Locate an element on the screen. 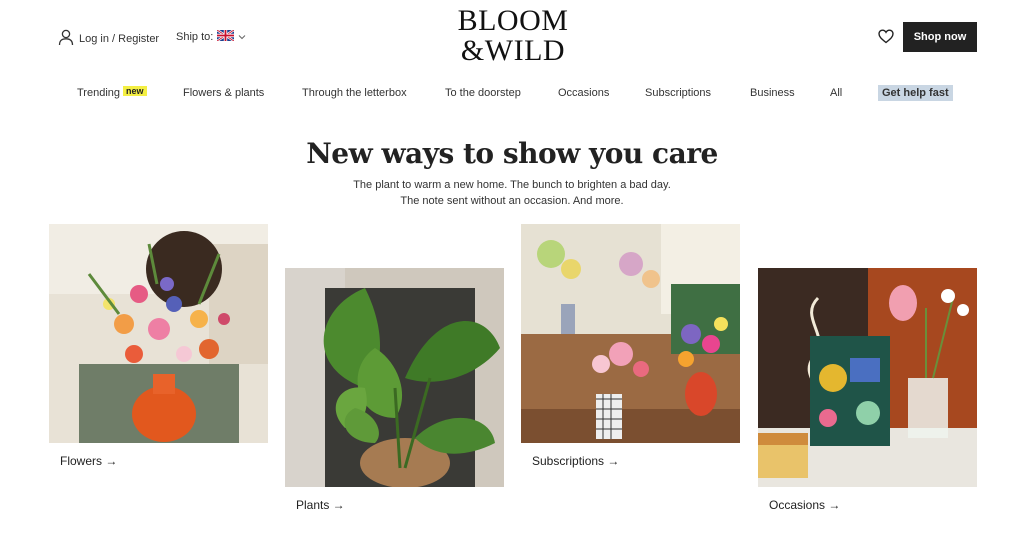  shop-now-button: Shop now is located at coordinates (940, 37).